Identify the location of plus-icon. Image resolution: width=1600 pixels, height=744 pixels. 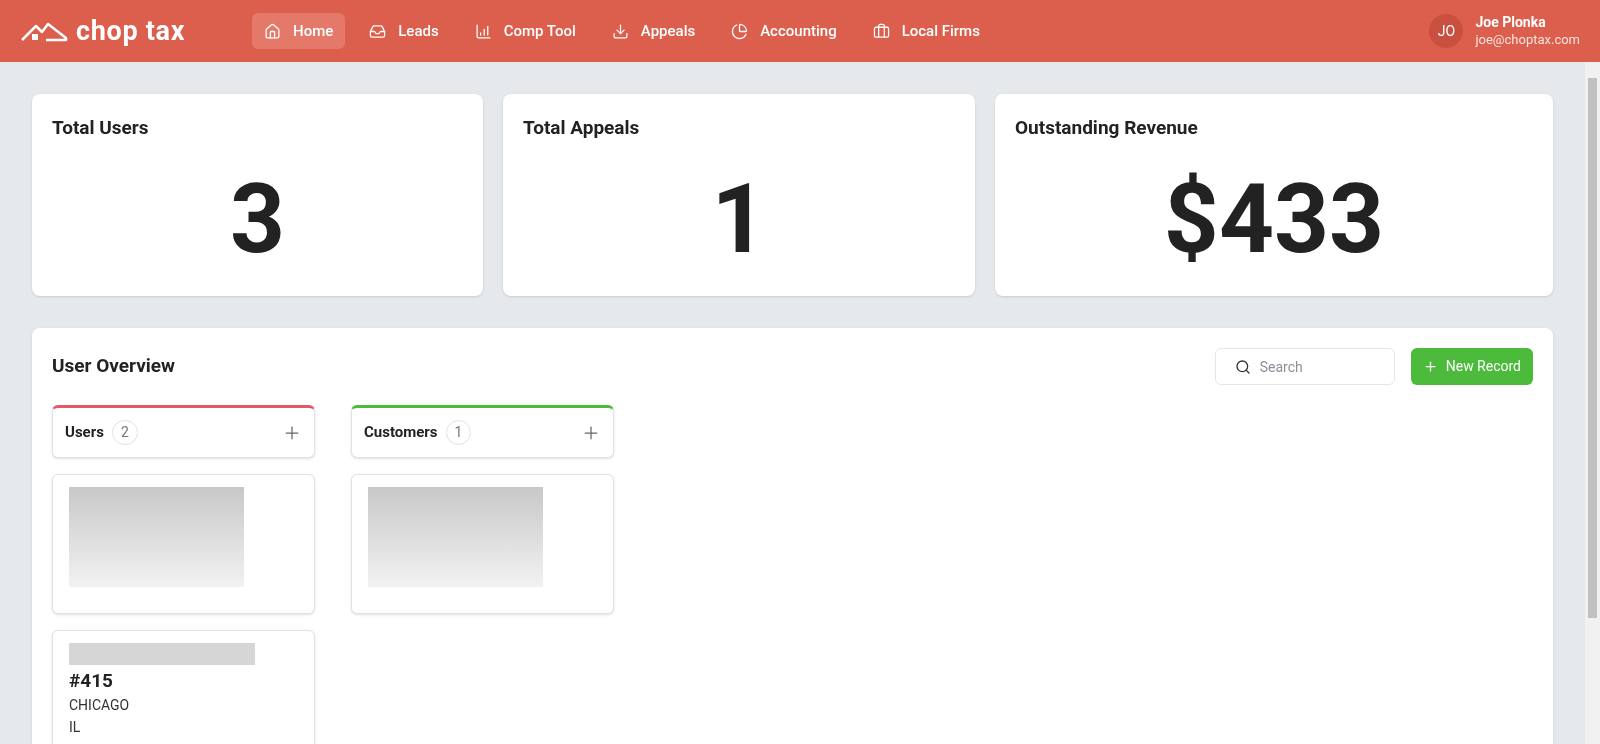
(1430, 366).